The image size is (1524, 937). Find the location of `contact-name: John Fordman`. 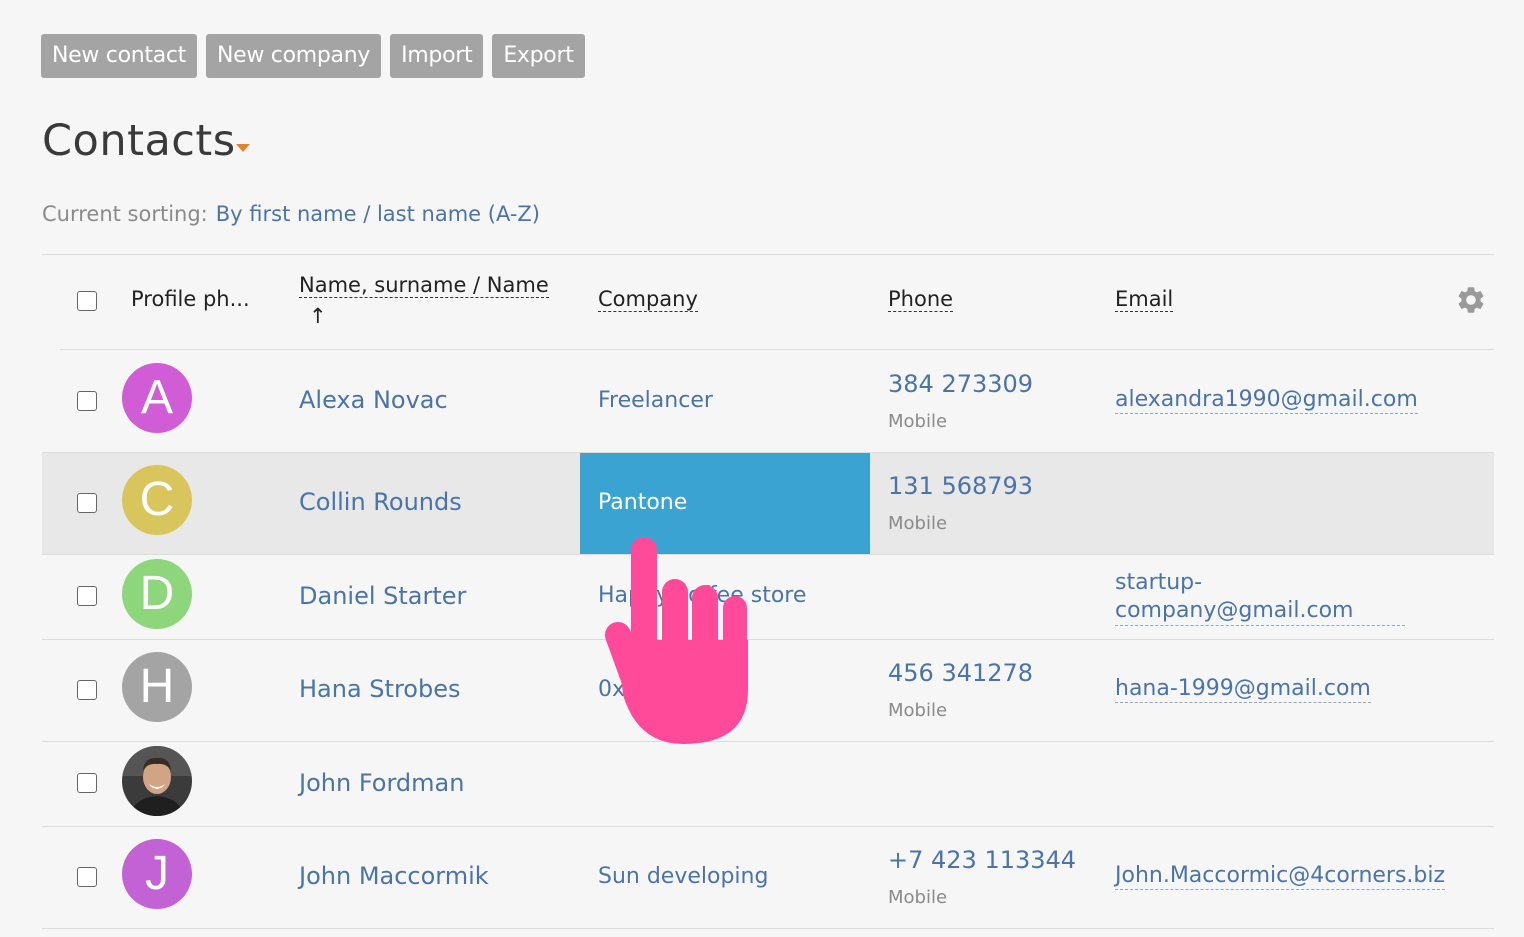

contact-name: John Fordman is located at coordinates (381, 783).